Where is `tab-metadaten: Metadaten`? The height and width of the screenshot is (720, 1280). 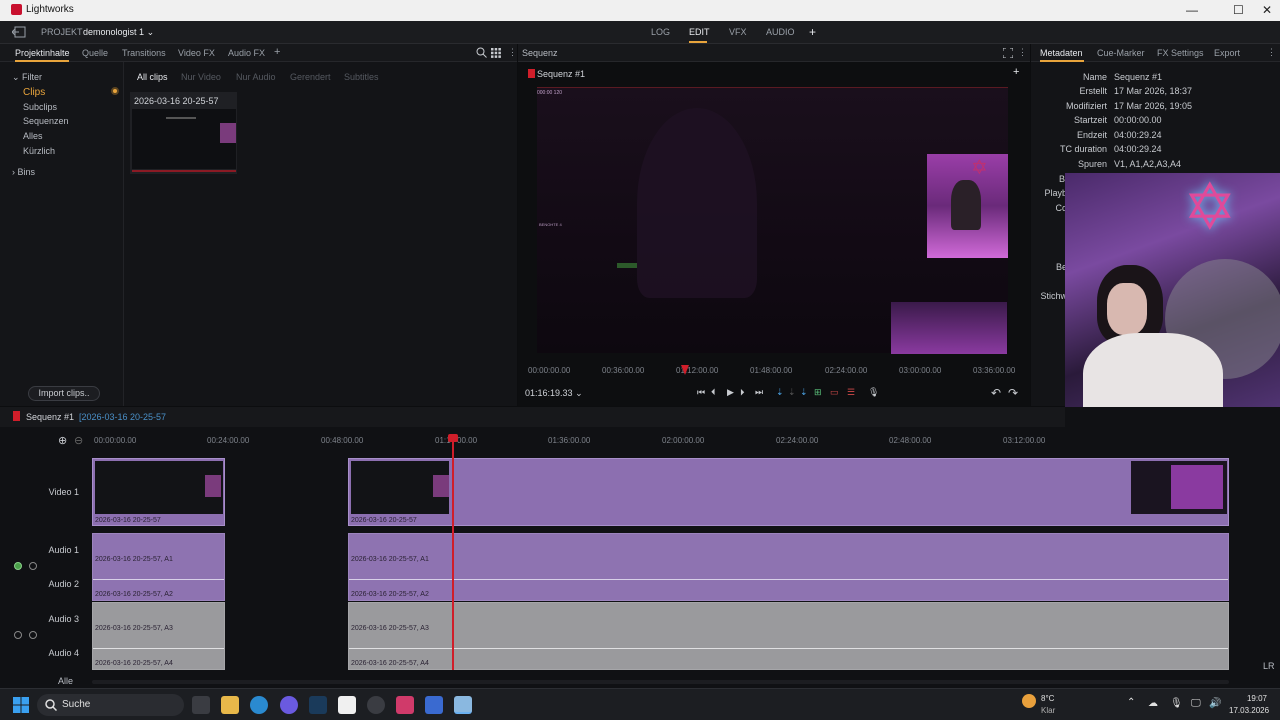 tab-metadaten: Metadaten is located at coordinates (1061, 53).